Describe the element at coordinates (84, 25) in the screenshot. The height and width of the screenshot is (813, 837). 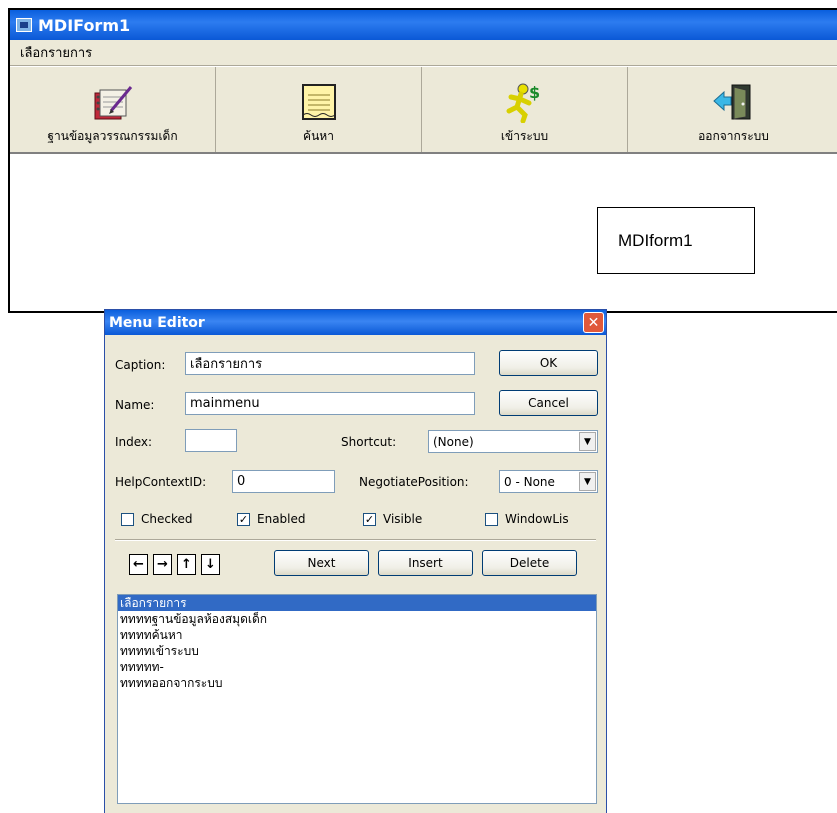
I see `mdi-title: MDIForm1` at that location.